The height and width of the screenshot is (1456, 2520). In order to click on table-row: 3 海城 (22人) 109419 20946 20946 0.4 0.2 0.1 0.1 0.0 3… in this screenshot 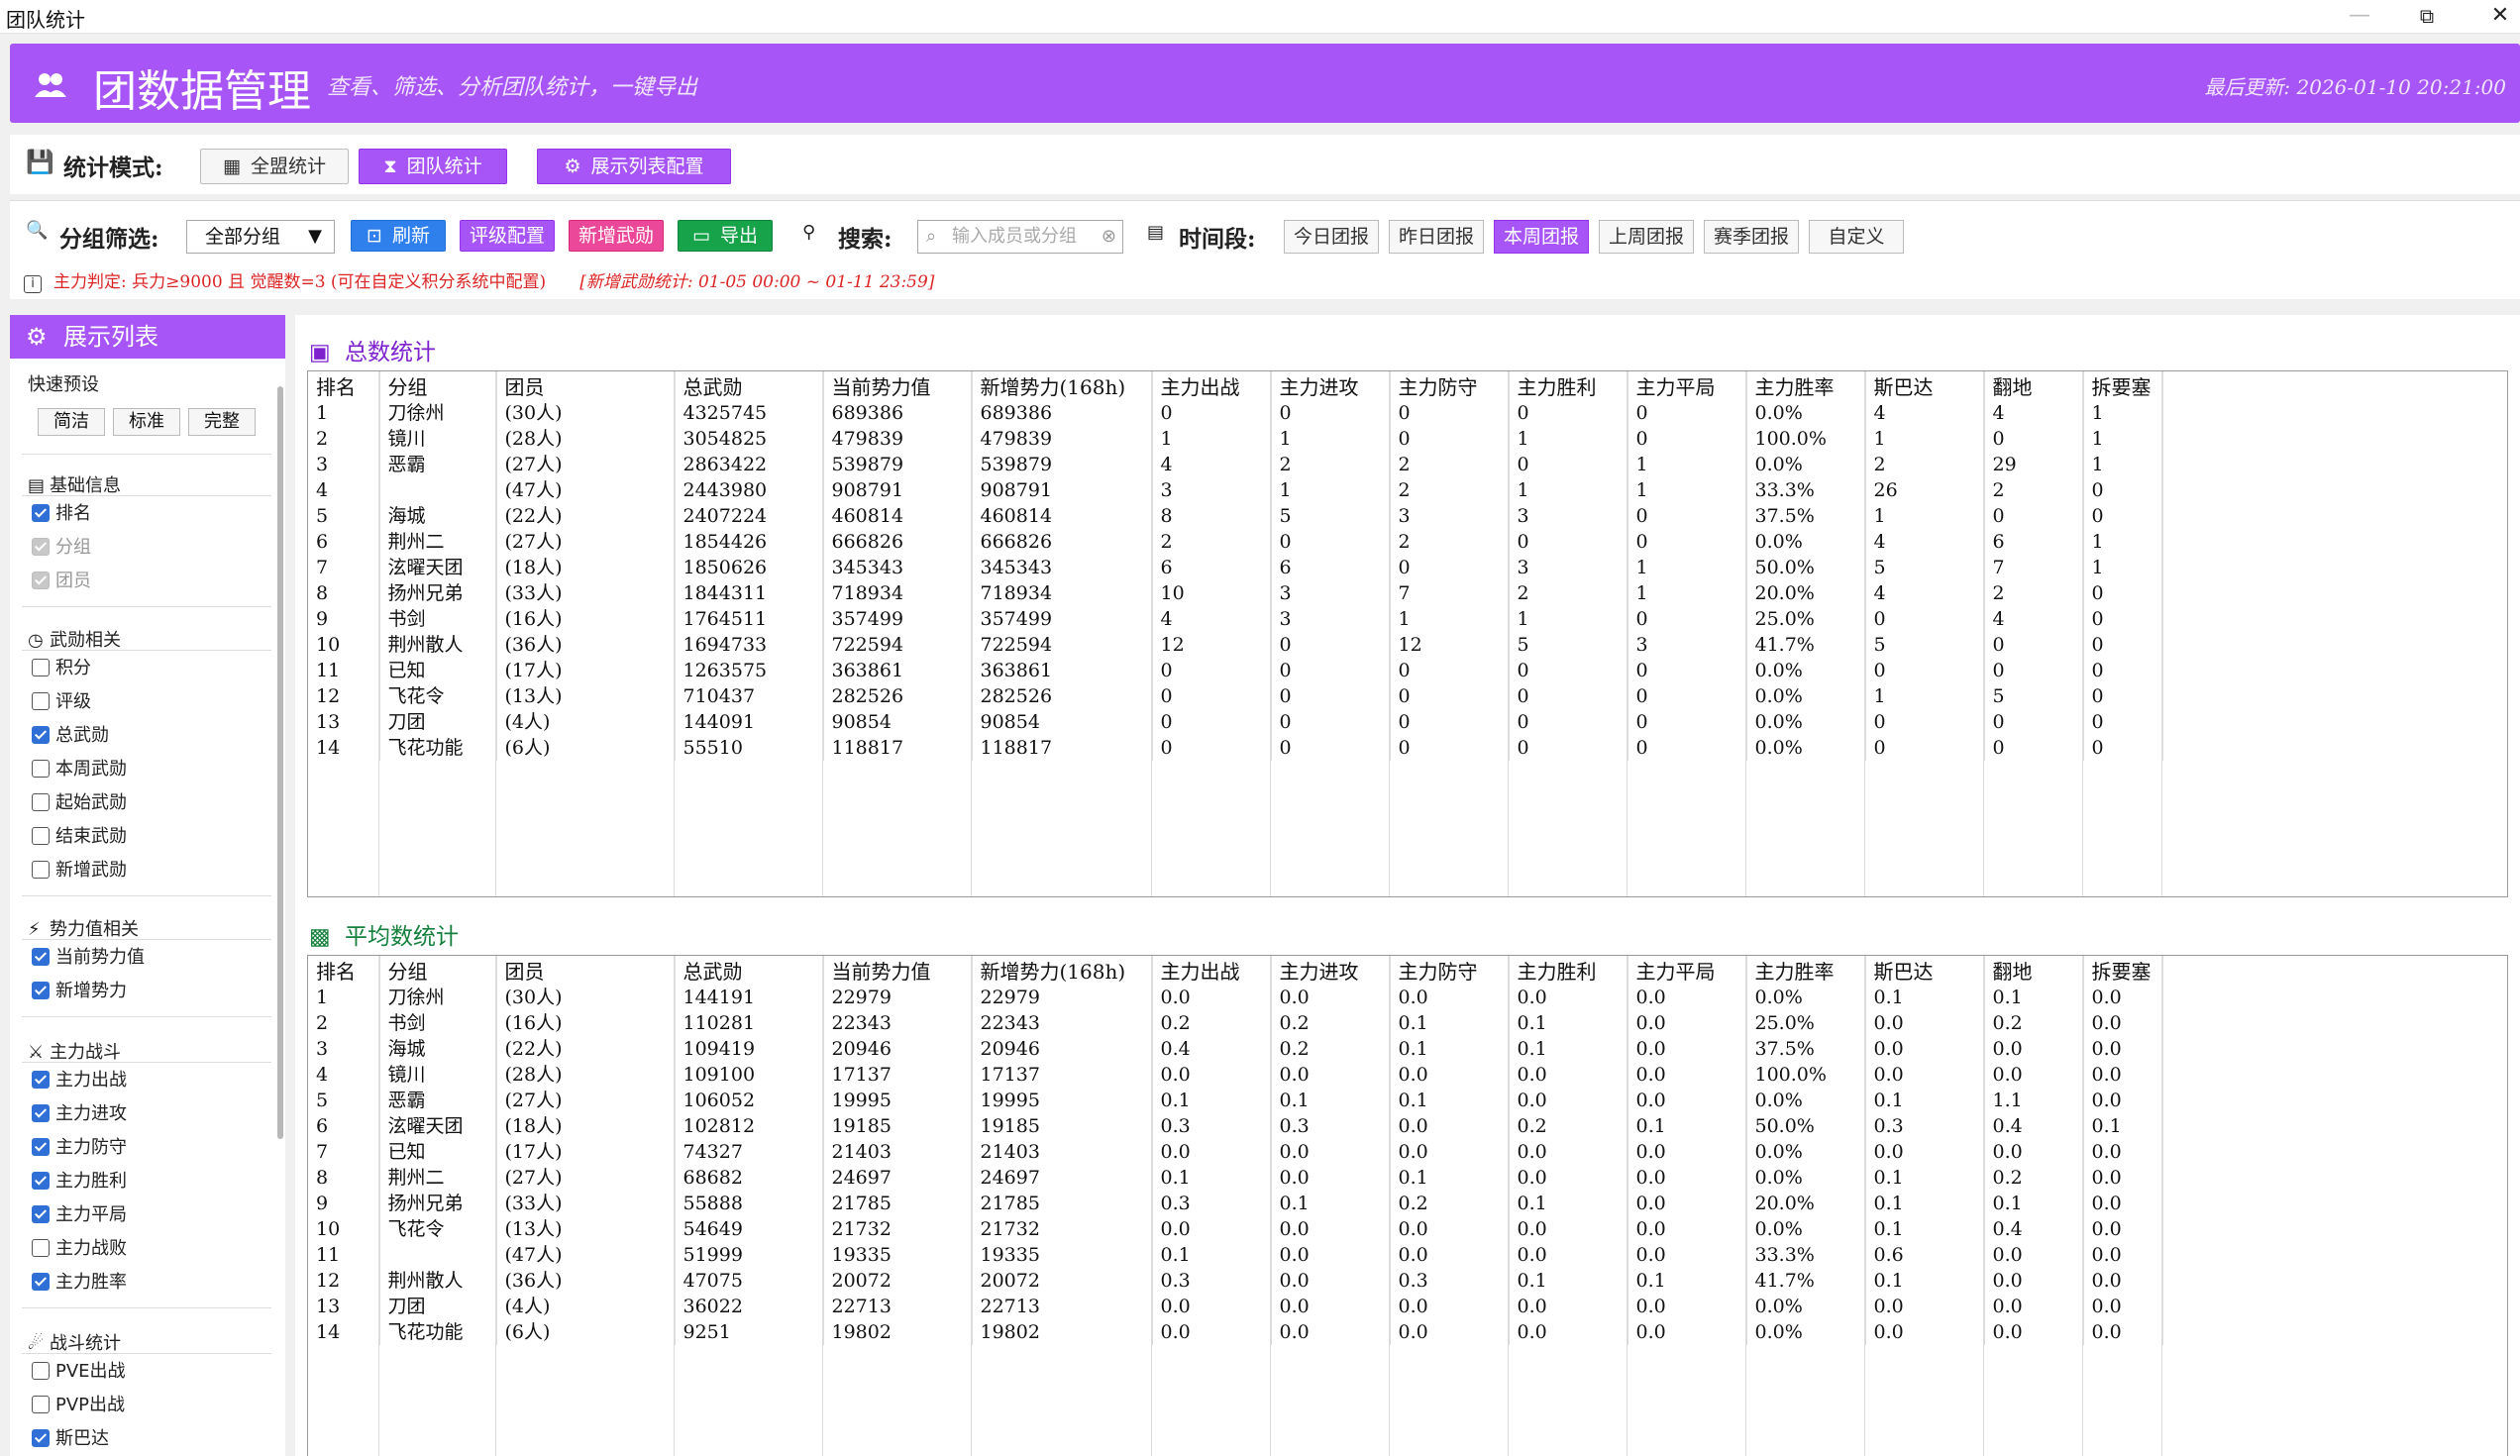, I will do `click(1235, 1049)`.